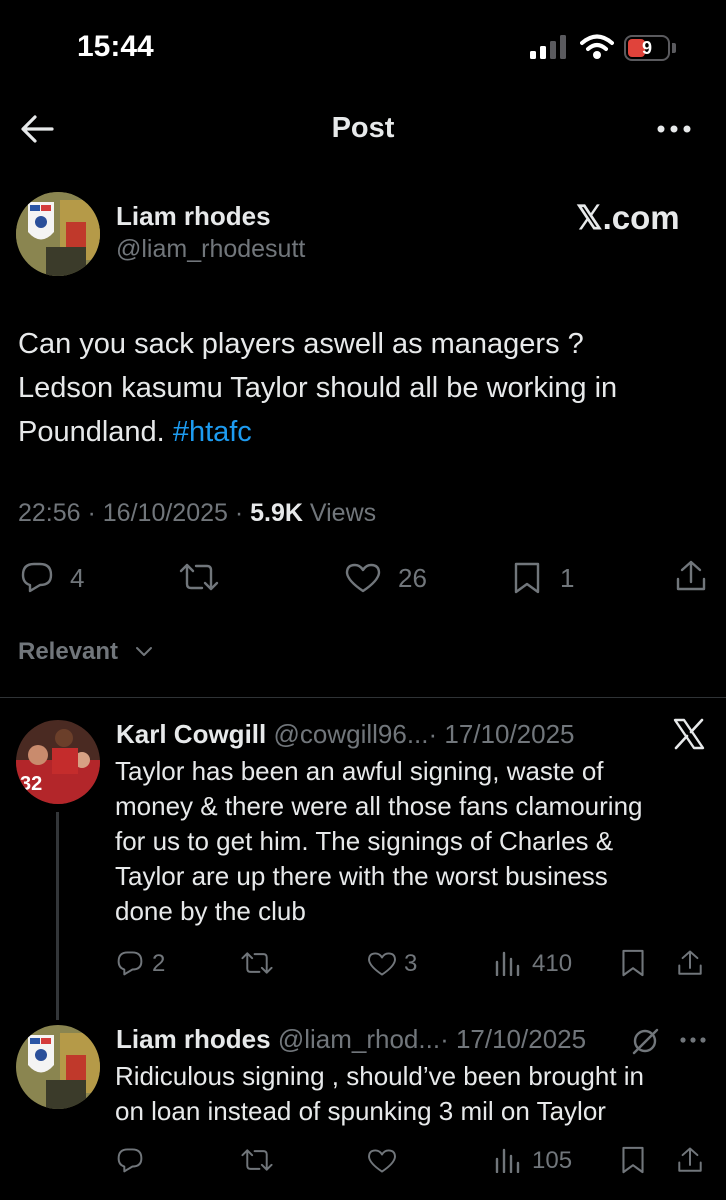 This screenshot has height=1200, width=726. What do you see at coordinates (210, 911) in the screenshot?
I see `reply-text-line: done by the club` at bounding box center [210, 911].